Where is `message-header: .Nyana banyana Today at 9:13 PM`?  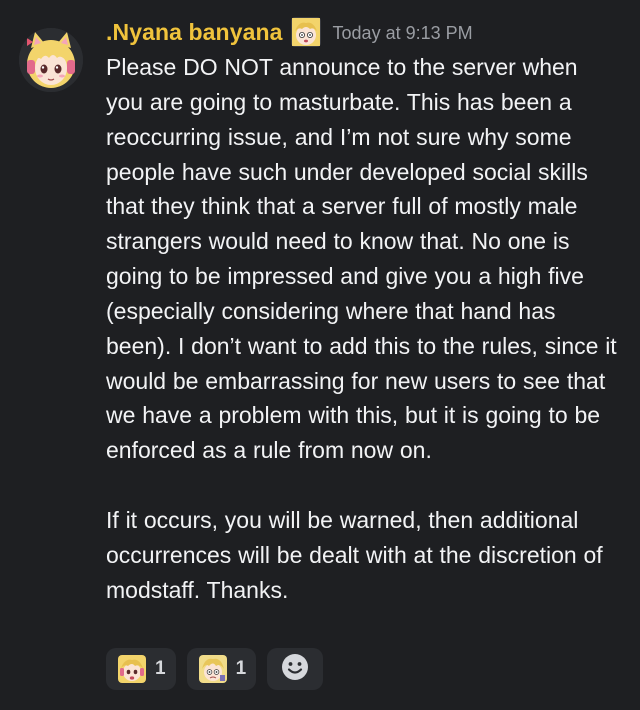
message-header: .Nyana banyana Today at 9:13 PM is located at coordinates (289, 32).